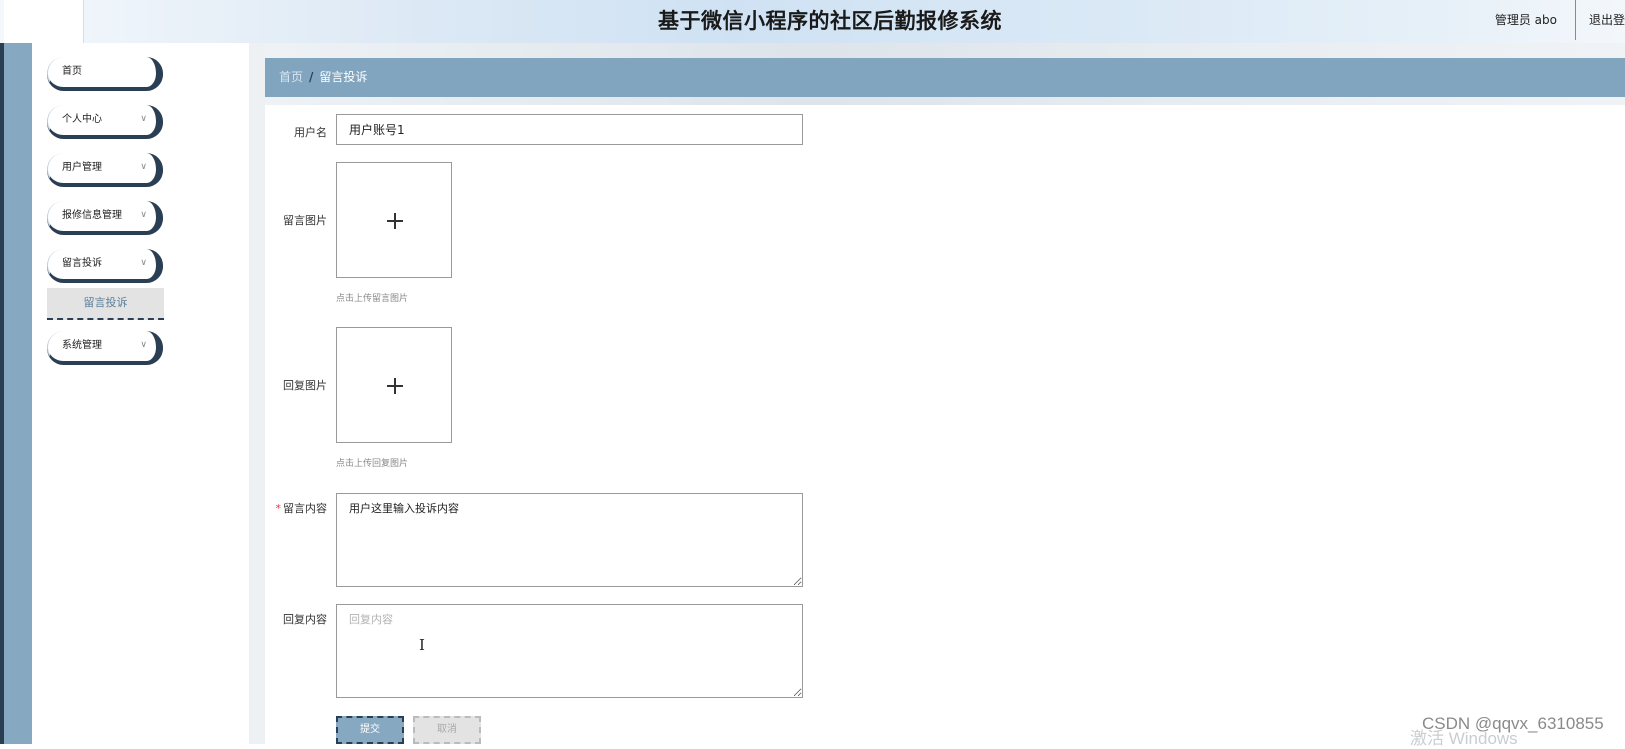 The height and width of the screenshot is (749, 1625). I want to click on reply-image-uploader, so click(394, 385).